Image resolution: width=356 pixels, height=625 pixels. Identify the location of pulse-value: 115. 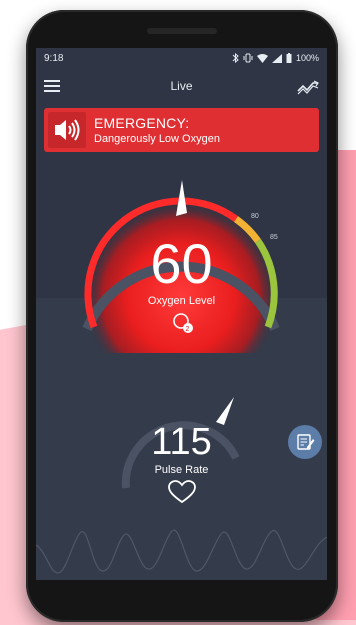
(181, 442).